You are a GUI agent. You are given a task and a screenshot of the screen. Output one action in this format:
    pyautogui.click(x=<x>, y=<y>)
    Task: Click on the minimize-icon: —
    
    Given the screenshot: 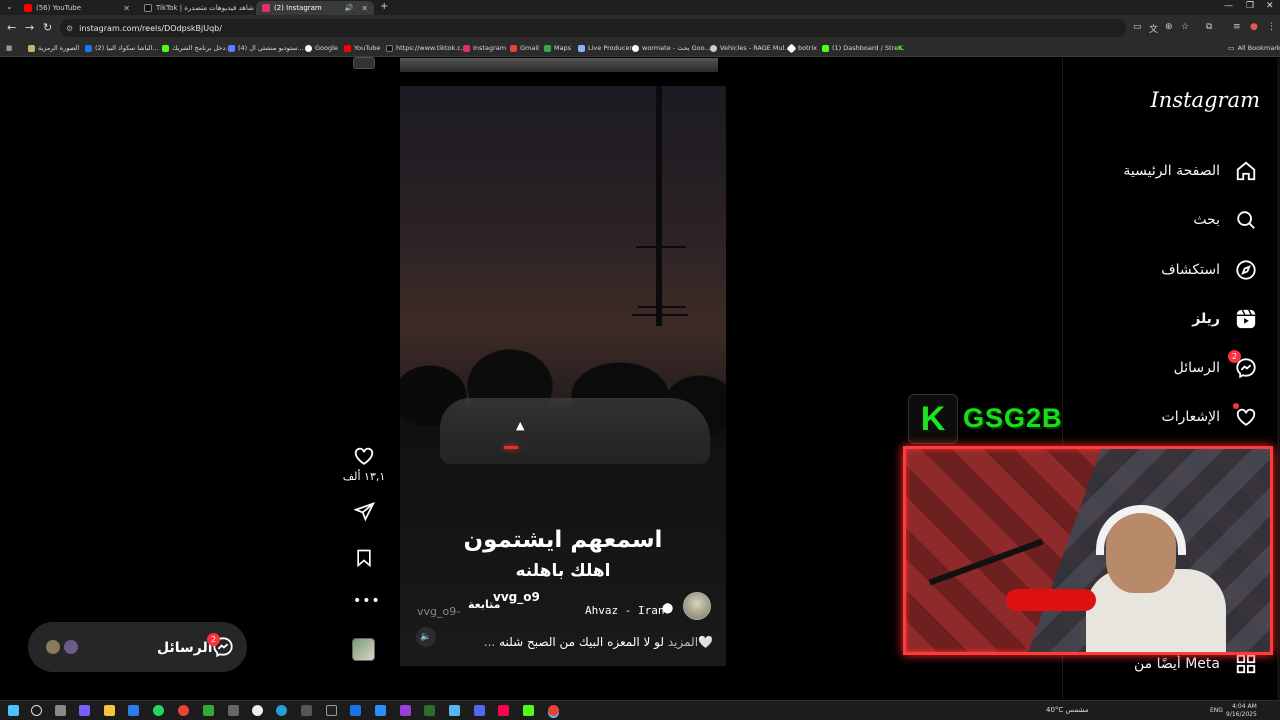 What is the action you would take?
    pyautogui.click(x=1228, y=6)
    